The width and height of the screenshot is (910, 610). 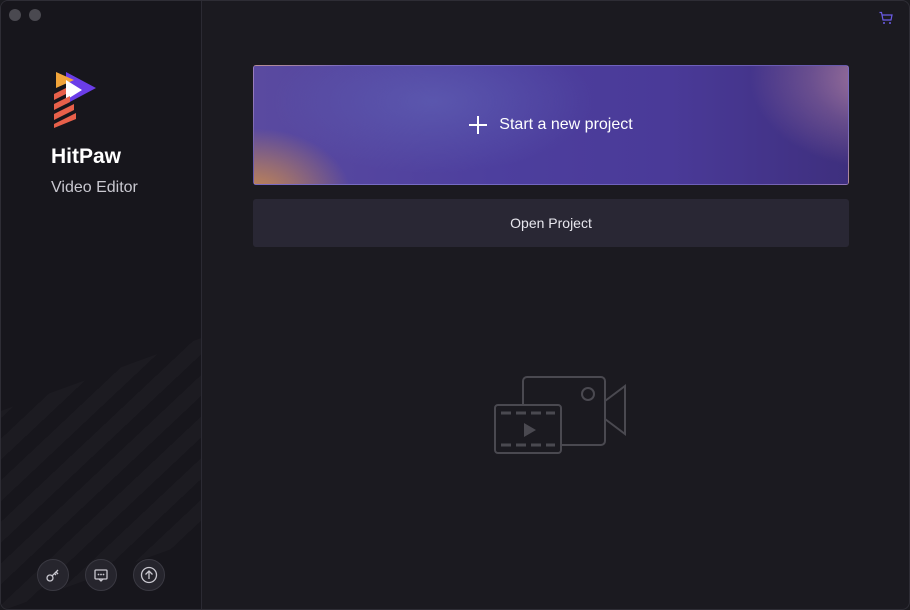 I want to click on upgrade-button, so click(x=149, y=575).